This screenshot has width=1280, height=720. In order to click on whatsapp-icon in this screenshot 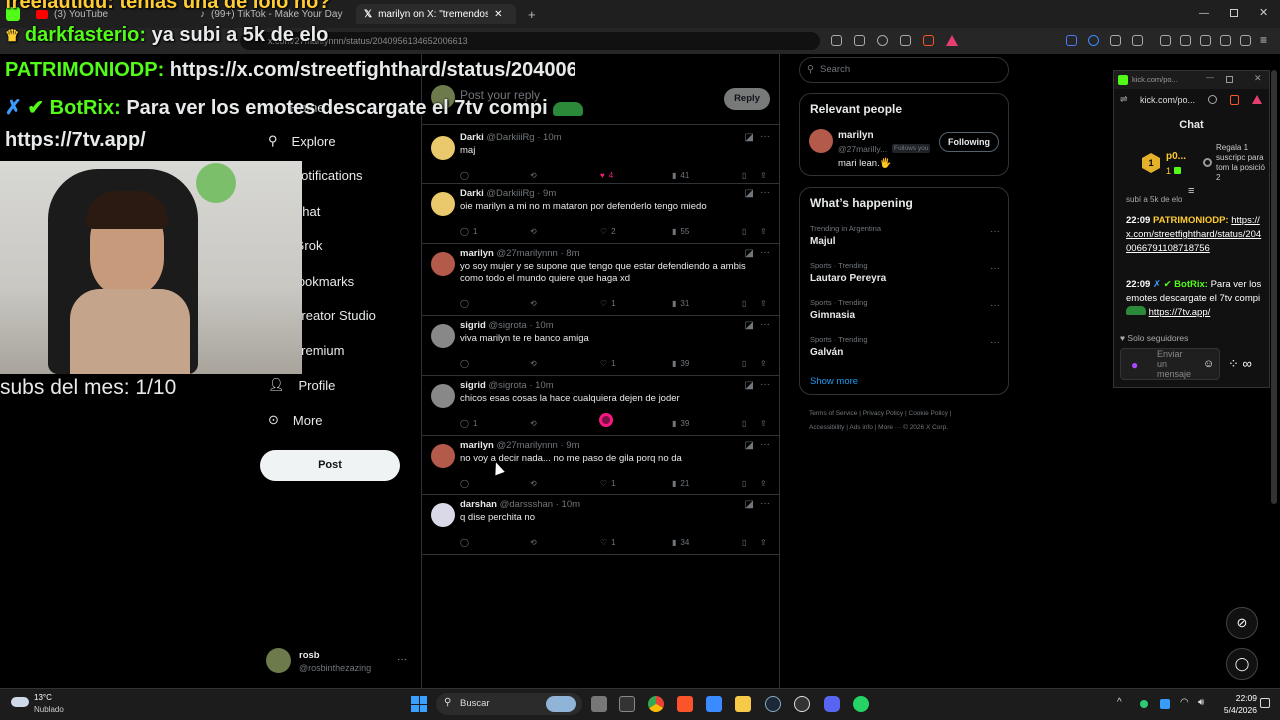, I will do `click(861, 704)`.